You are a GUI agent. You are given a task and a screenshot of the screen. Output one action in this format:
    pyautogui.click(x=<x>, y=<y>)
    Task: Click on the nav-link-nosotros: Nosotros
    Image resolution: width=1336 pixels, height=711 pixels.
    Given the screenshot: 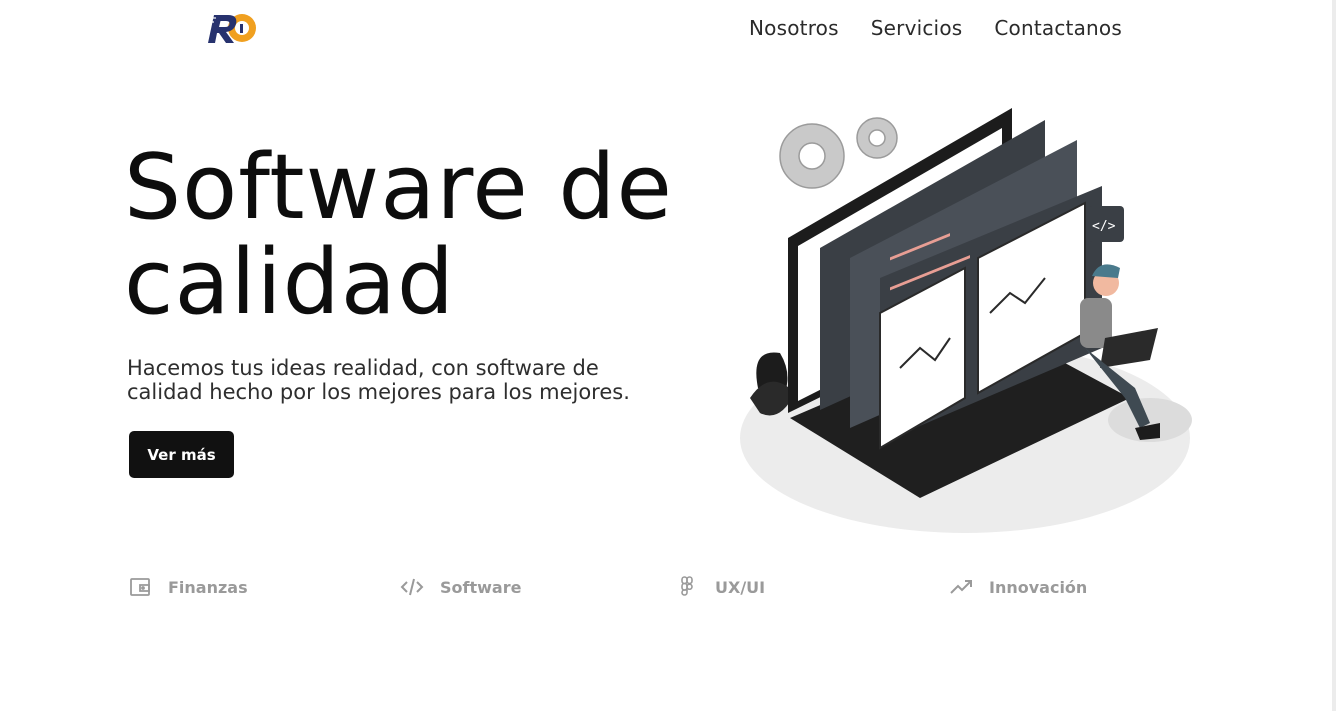 What is the action you would take?
    pyautogui.click(x=794, y=28)
    